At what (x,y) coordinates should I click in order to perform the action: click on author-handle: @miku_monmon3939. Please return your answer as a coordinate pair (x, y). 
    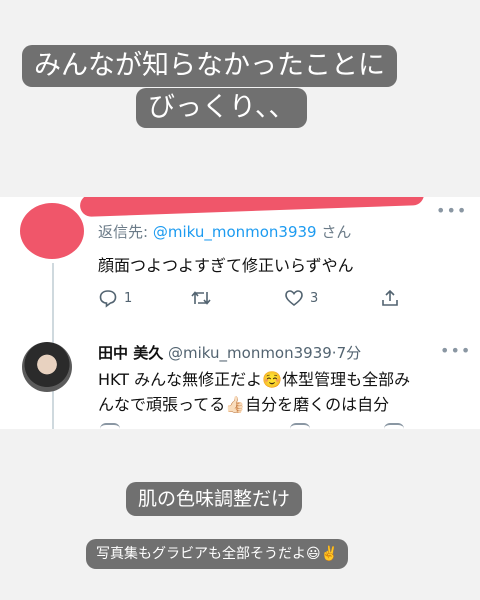
    Looking at the image, I should click on (250, 353).